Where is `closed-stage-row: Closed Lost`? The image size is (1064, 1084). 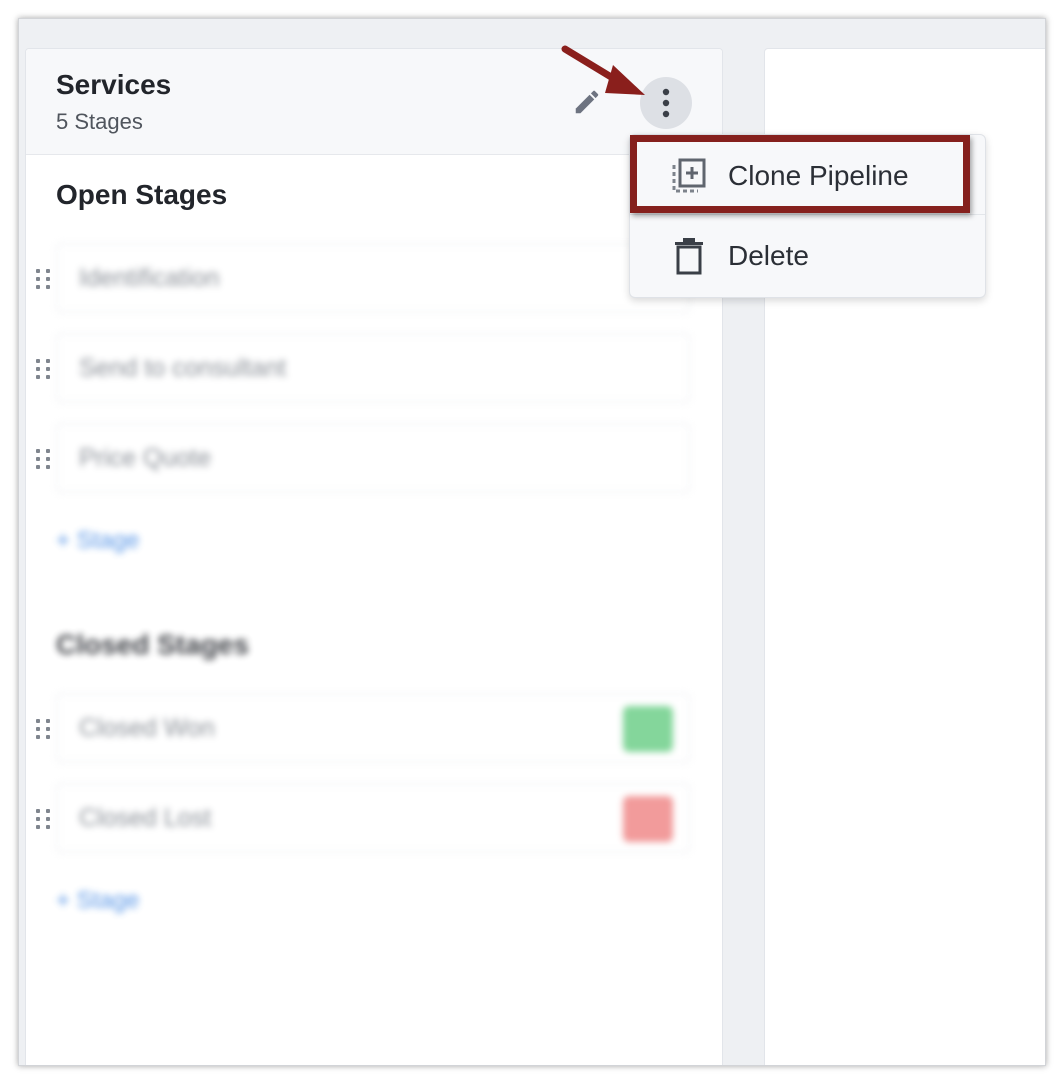 closed-stage-row: Closed Lost is located at coordinates (373, 818).